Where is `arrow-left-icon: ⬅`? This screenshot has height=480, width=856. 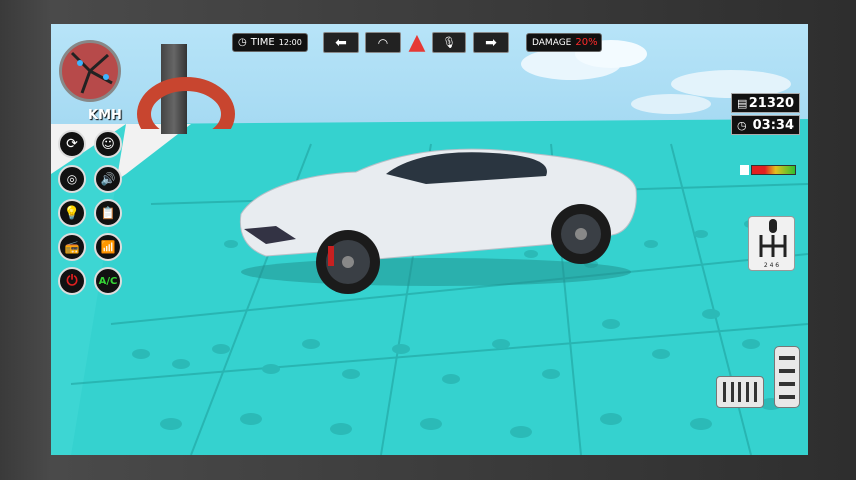 arrow-left-icon: ⬅ is located at coordinates (341, 42).